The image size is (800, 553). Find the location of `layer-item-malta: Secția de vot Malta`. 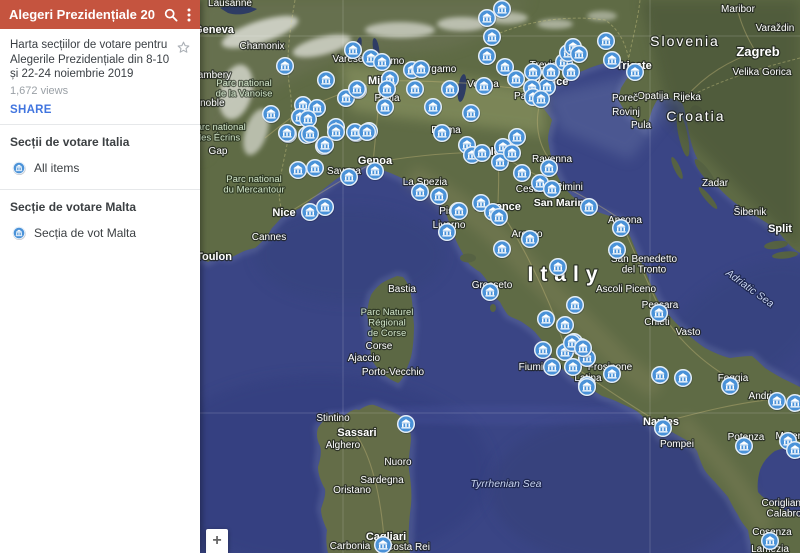

layer-item-malta: Secția de vot Malta is located at coordinates (100, 234).